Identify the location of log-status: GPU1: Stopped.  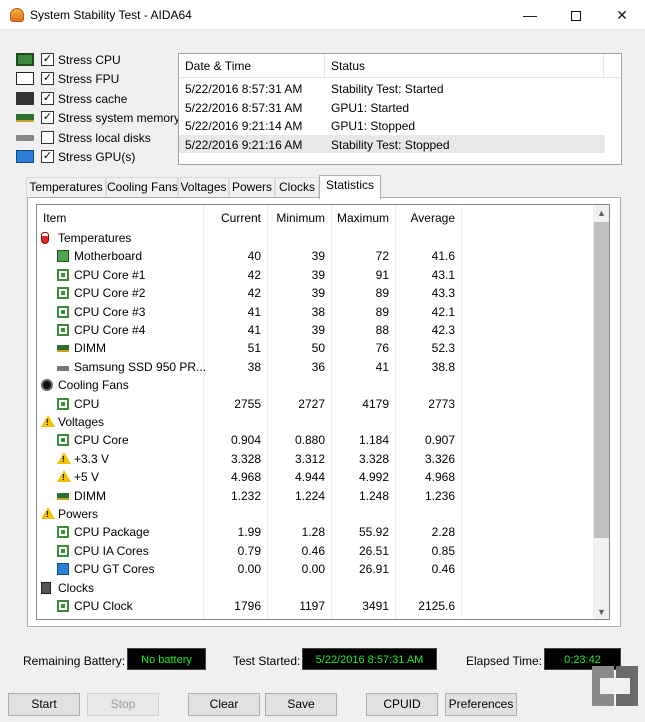
(373, 126).